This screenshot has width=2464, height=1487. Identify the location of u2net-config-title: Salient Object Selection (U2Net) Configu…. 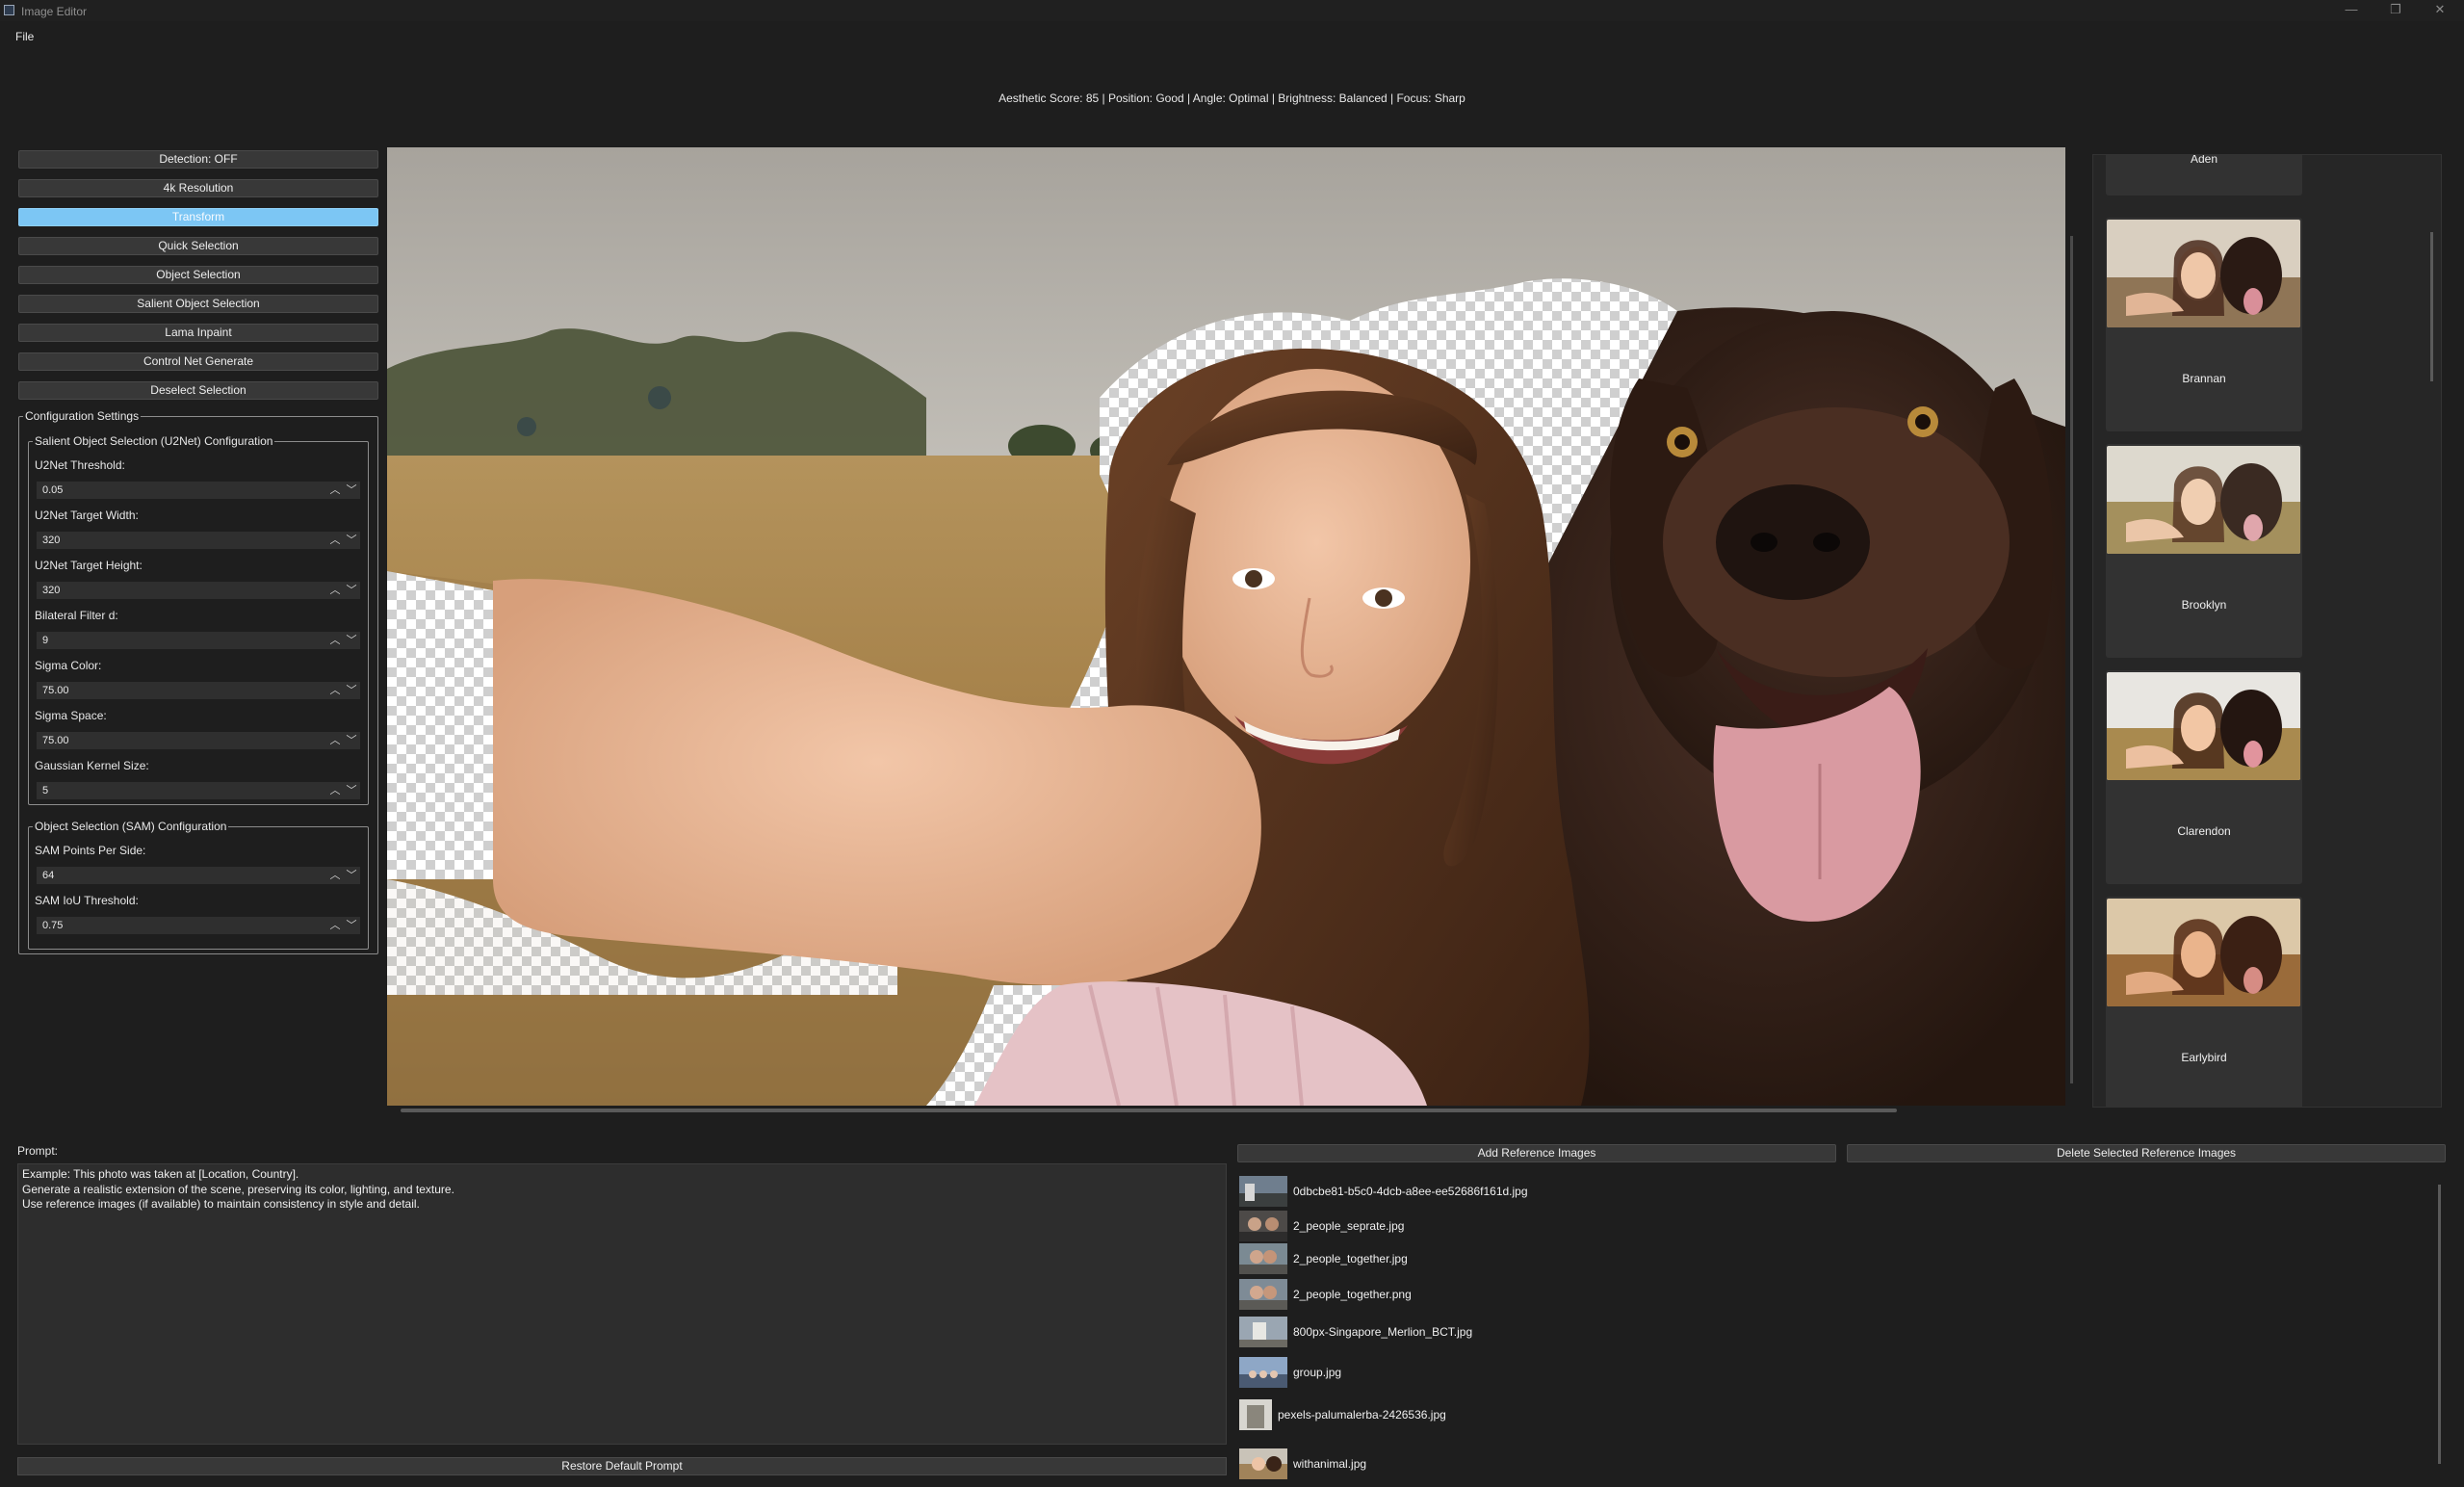
(154, 441).